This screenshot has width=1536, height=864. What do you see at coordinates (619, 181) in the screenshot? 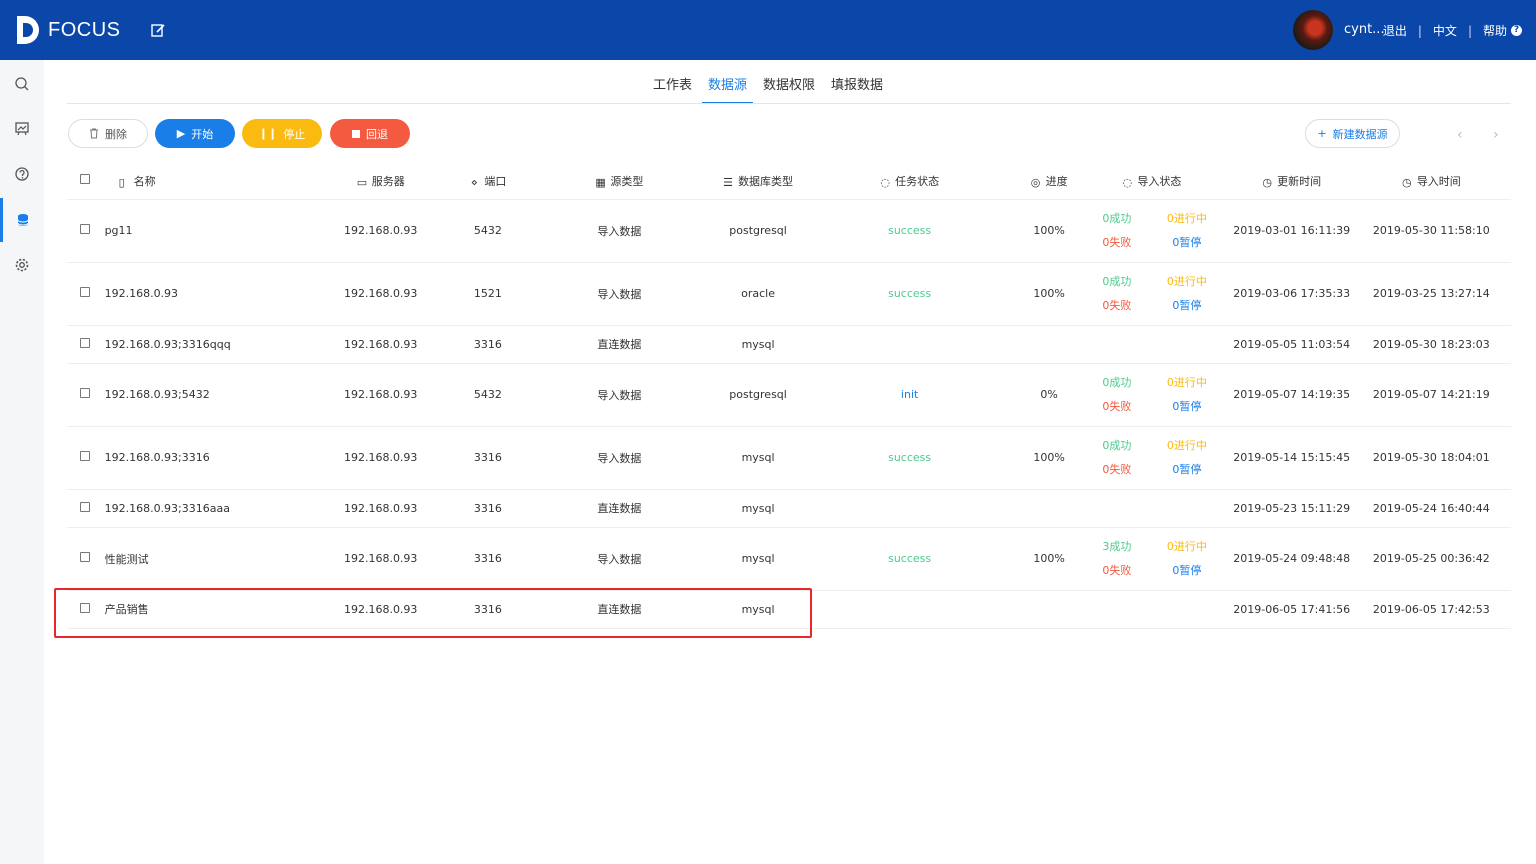
I see `col-source-type: ▦ 源类型` at bounding box center [619, 181].